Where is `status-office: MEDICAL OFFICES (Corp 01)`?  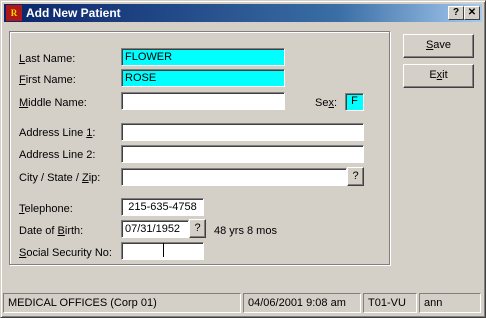 status-office: MEDICAL OFFICES (Corp 01) is located at coordinates (122, 303).